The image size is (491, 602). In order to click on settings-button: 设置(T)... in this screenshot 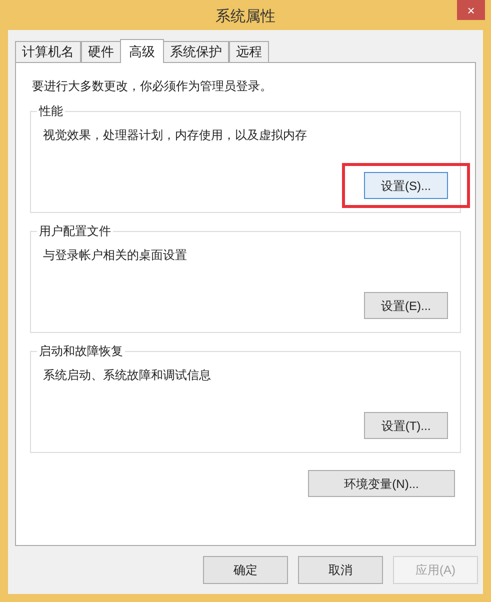, I will do `click(406, 425)`.